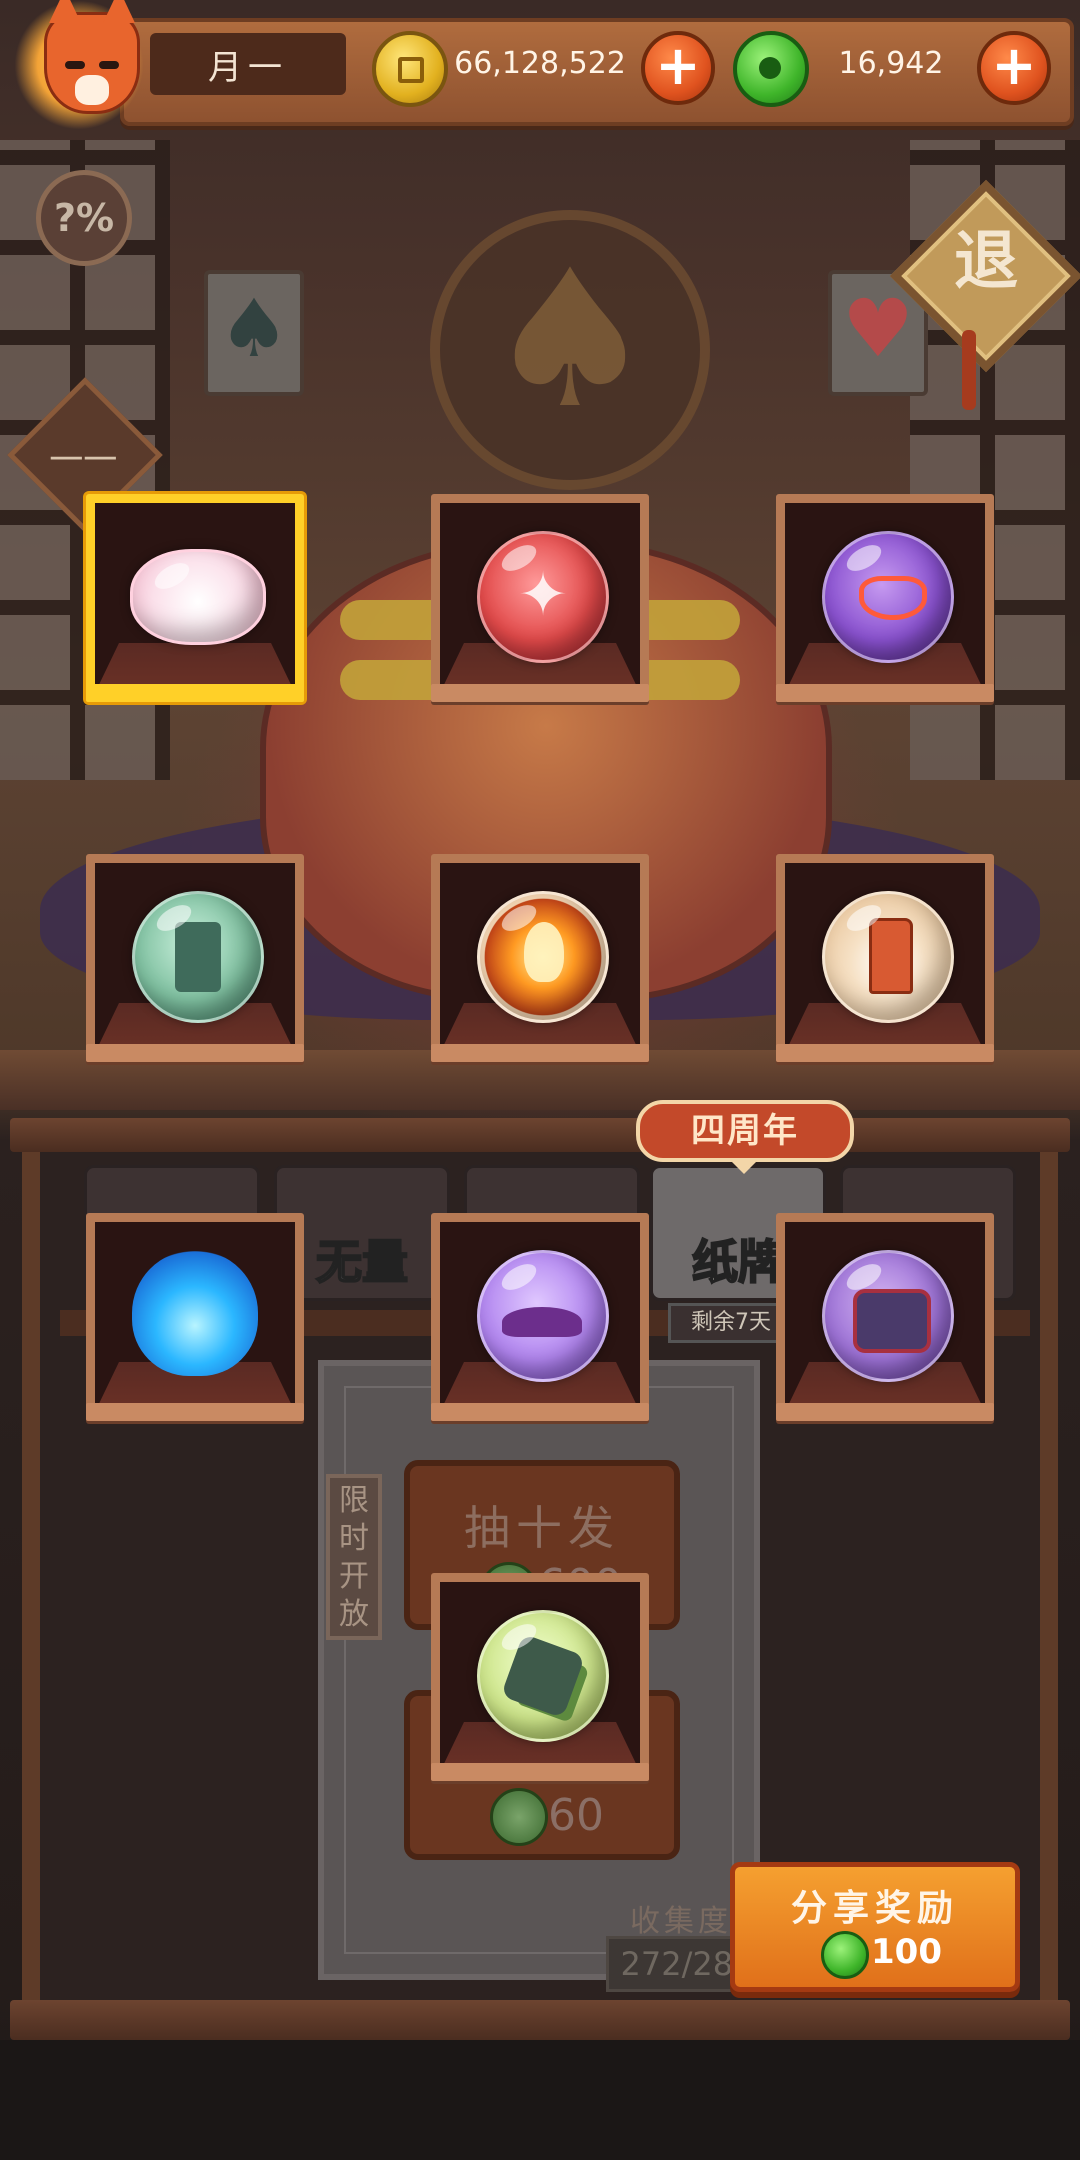 The image size is (1080, 2160). Describe the element at coordinates (354, 1538) in the screenshot. I see `limited-tag-char: 时` at that location.